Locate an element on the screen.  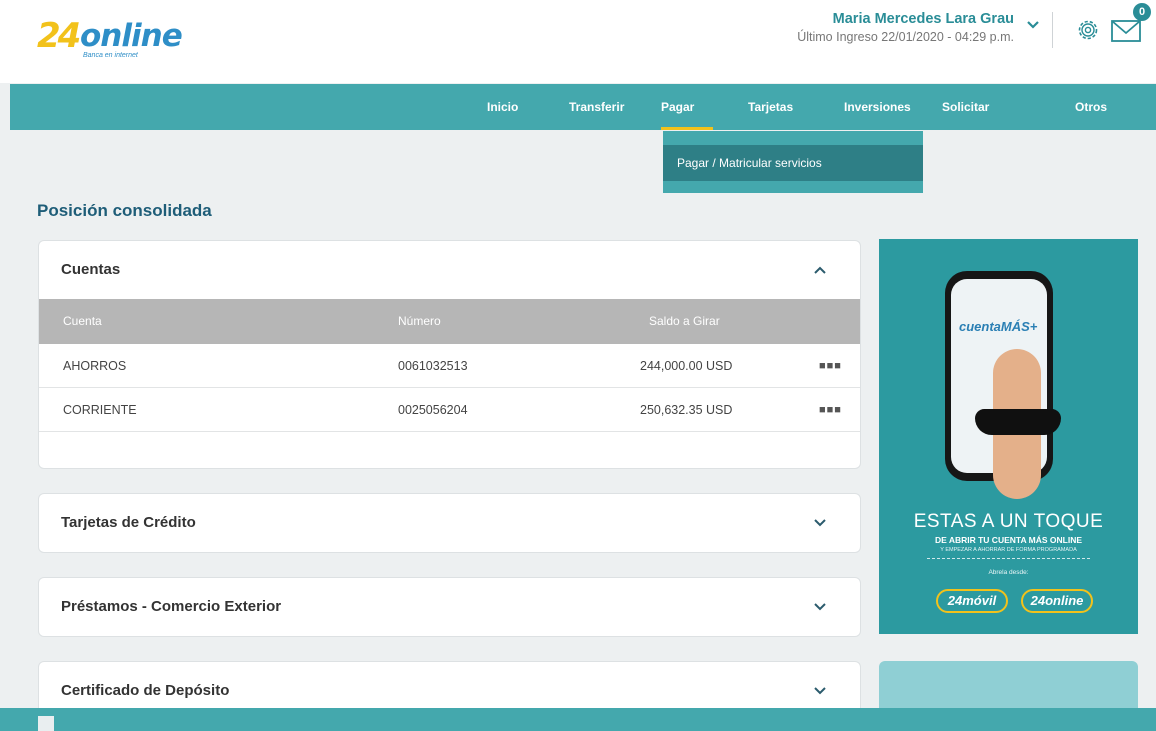
account-type: AHORROS is located at coordinates (95, 366).